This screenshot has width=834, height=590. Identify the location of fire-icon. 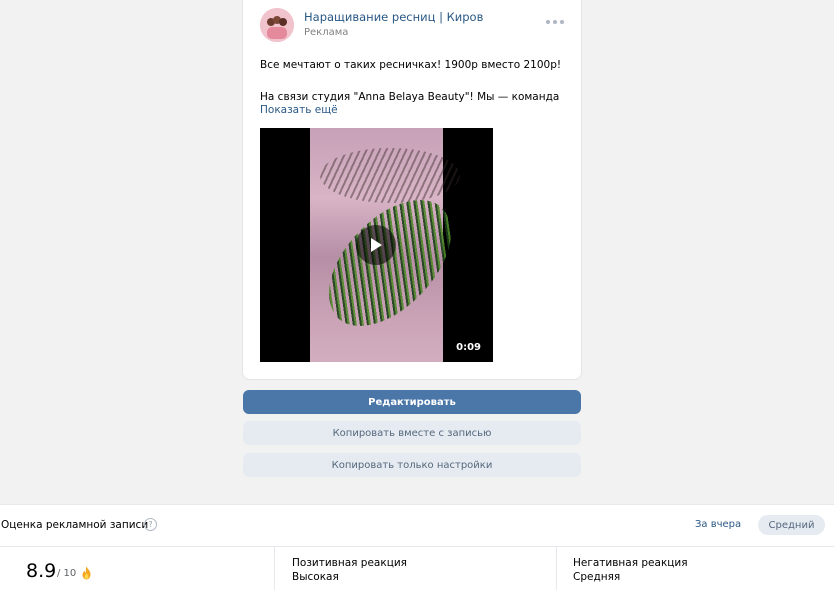
(86, 573).